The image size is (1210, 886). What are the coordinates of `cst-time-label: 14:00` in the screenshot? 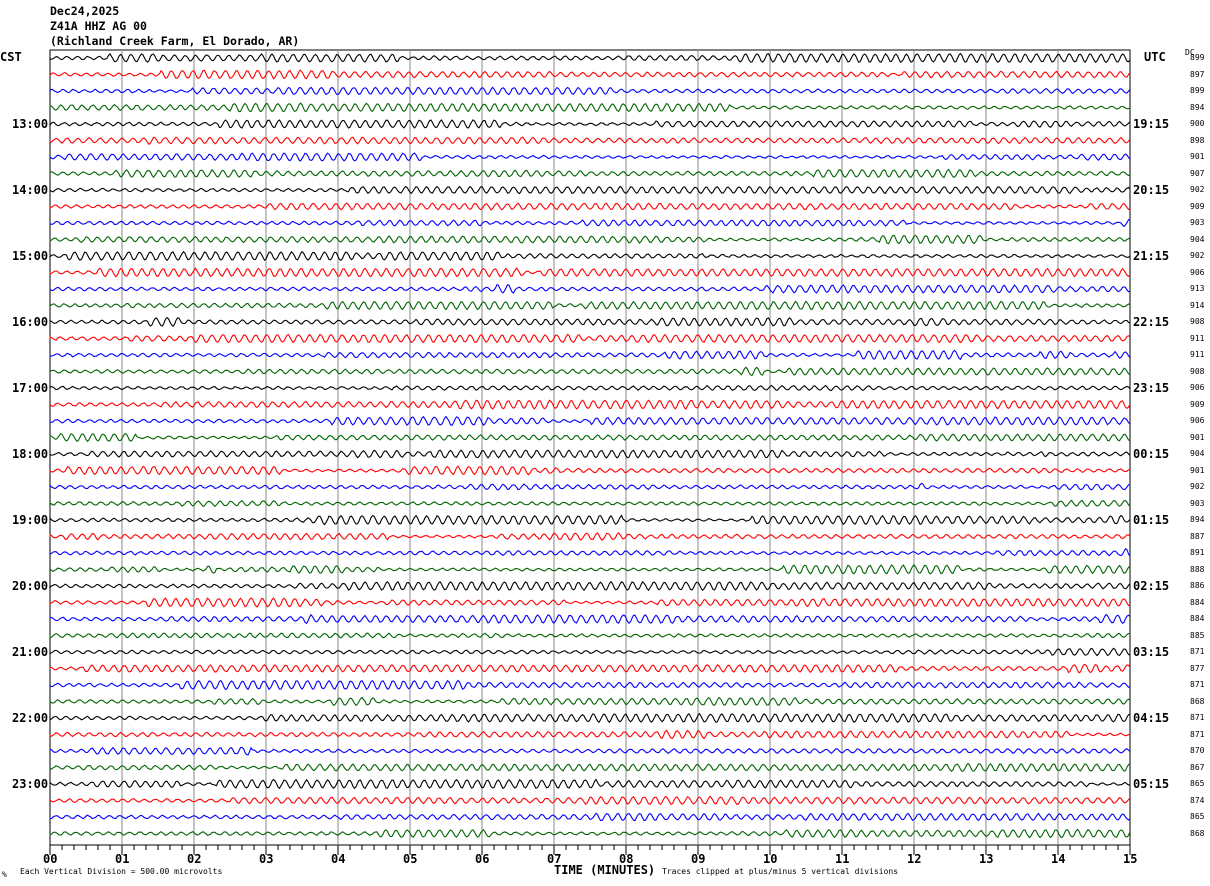 It's located at (30, 190).